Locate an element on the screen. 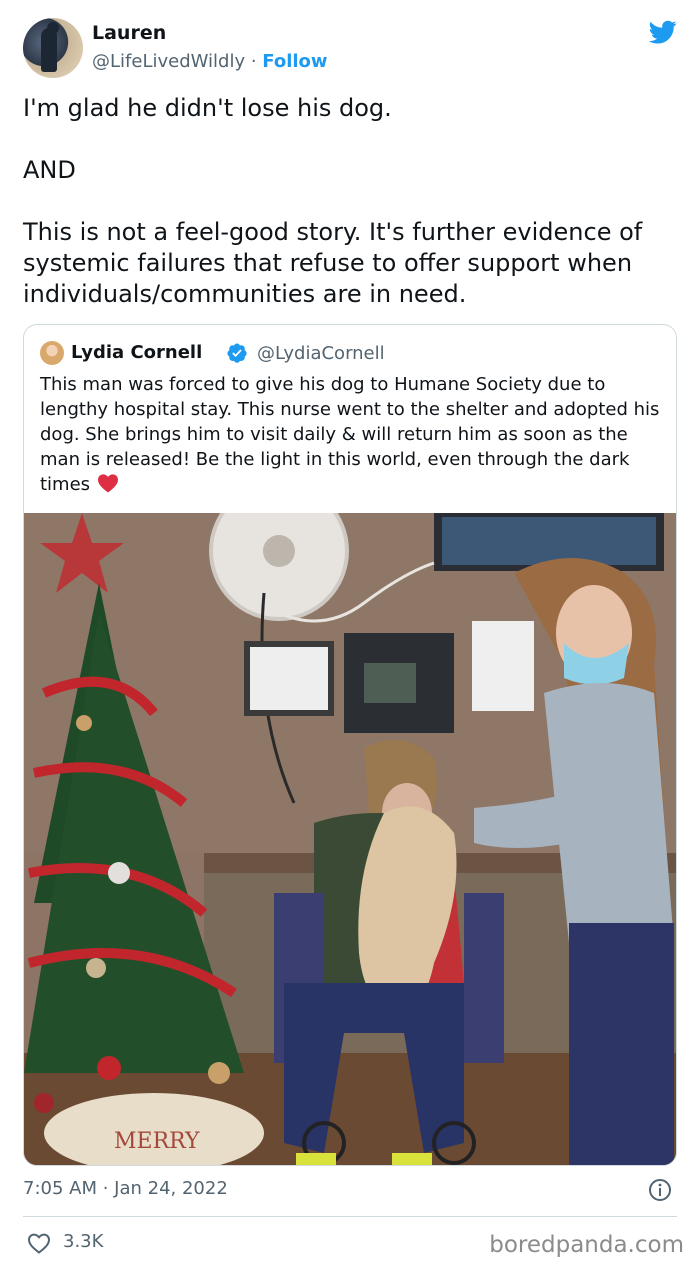  red-heart-emoji-icon is located at coordinates (107, 483).